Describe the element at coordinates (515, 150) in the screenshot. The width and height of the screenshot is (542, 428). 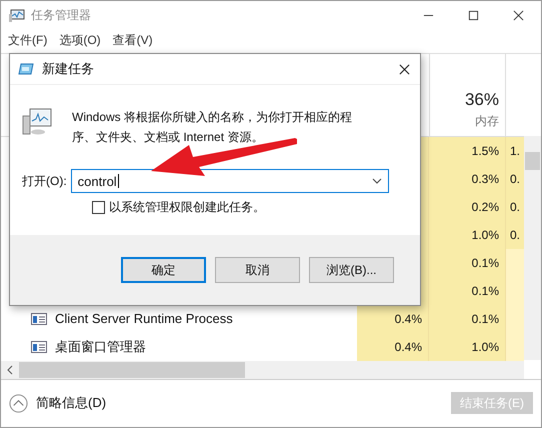
I see `table-cell: 1.` at that location.